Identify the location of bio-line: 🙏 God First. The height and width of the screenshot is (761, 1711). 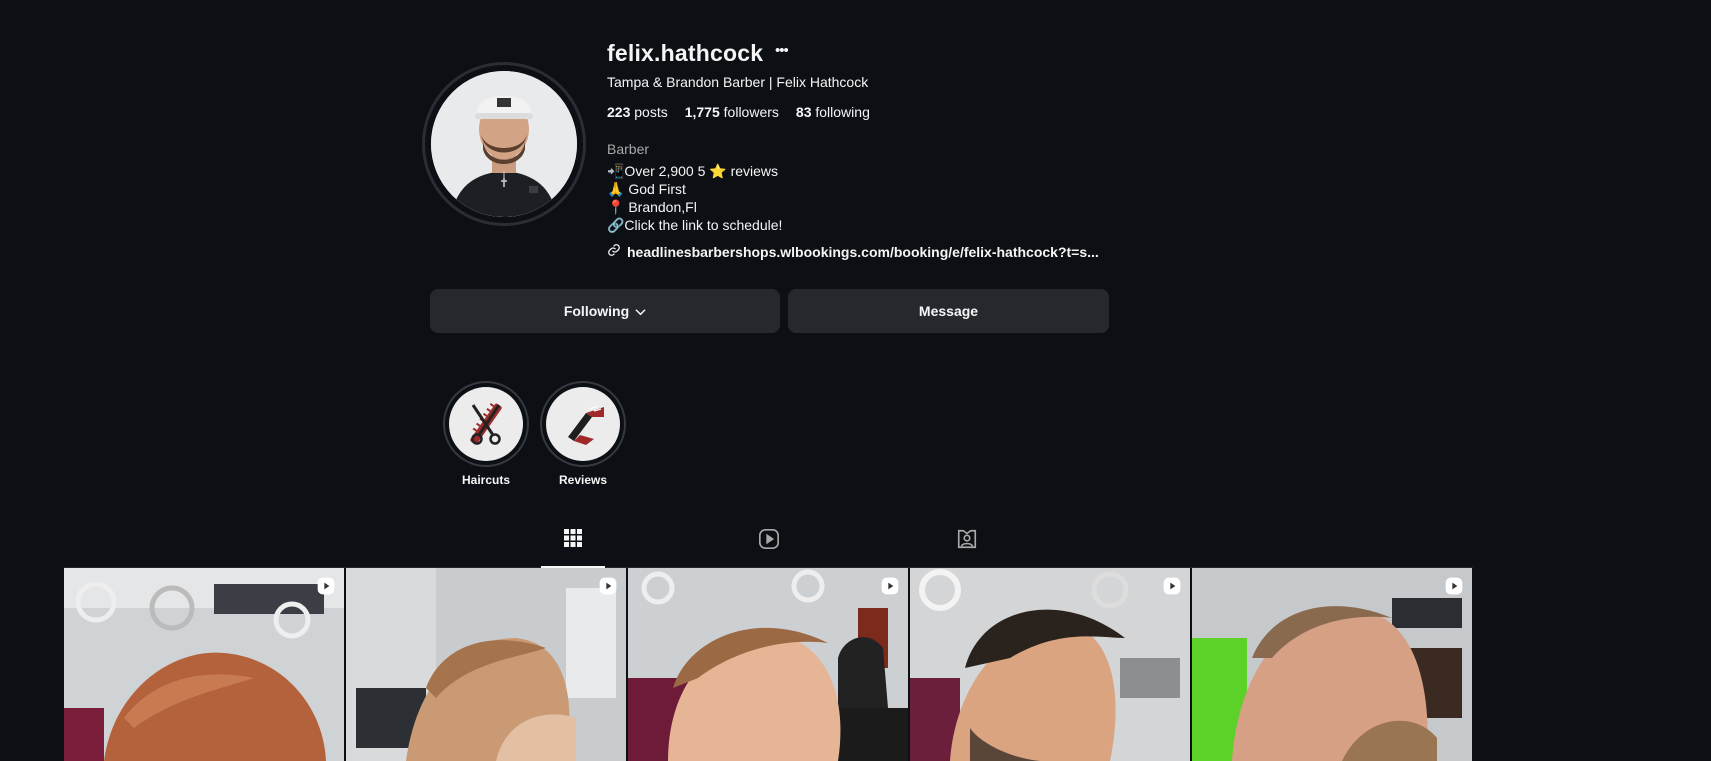
(646, 189).